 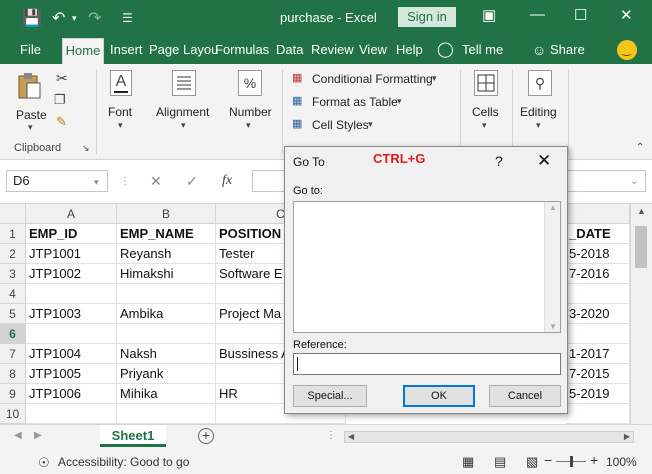 What do you see at coordinates (38, 435) in the screenshot?
I see `next-sheet-icon: ▶` at bounding box center [38, 435].